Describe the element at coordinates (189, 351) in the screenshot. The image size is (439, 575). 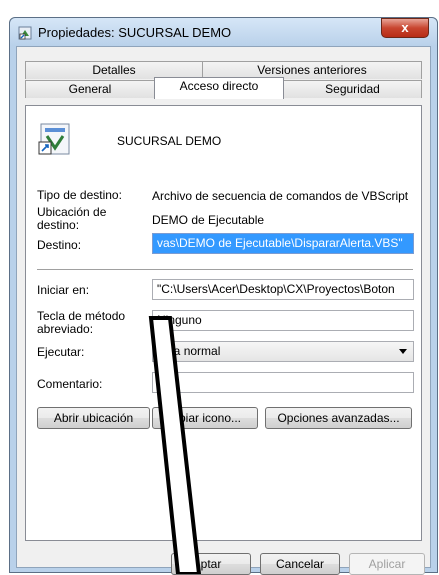
I see `run-select-value: tana normal` at that location.